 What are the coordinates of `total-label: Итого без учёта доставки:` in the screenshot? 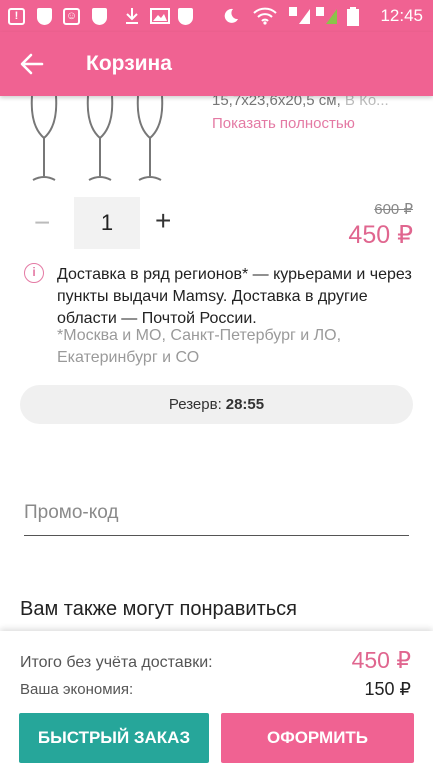 It's located at (116, 662).